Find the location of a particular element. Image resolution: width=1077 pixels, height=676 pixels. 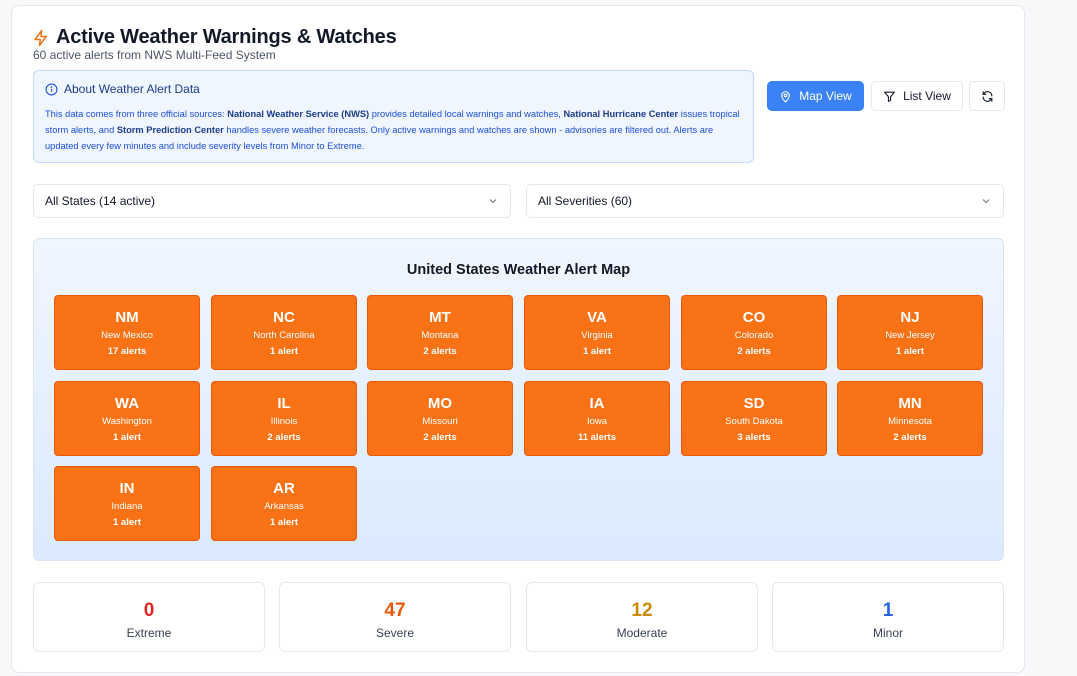

state-tile: MN Minnesota 2 alerts is located at coordinates (910, 418).